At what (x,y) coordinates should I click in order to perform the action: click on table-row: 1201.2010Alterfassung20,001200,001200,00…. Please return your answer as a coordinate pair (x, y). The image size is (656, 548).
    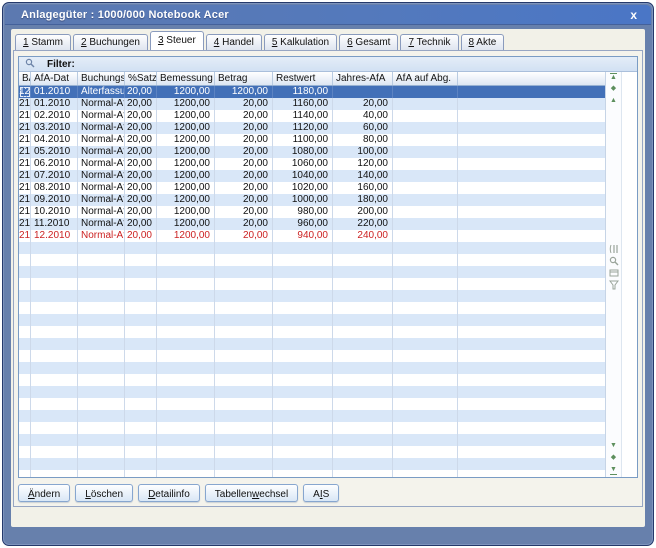
    Looking at the image, I should click on (312, 92).